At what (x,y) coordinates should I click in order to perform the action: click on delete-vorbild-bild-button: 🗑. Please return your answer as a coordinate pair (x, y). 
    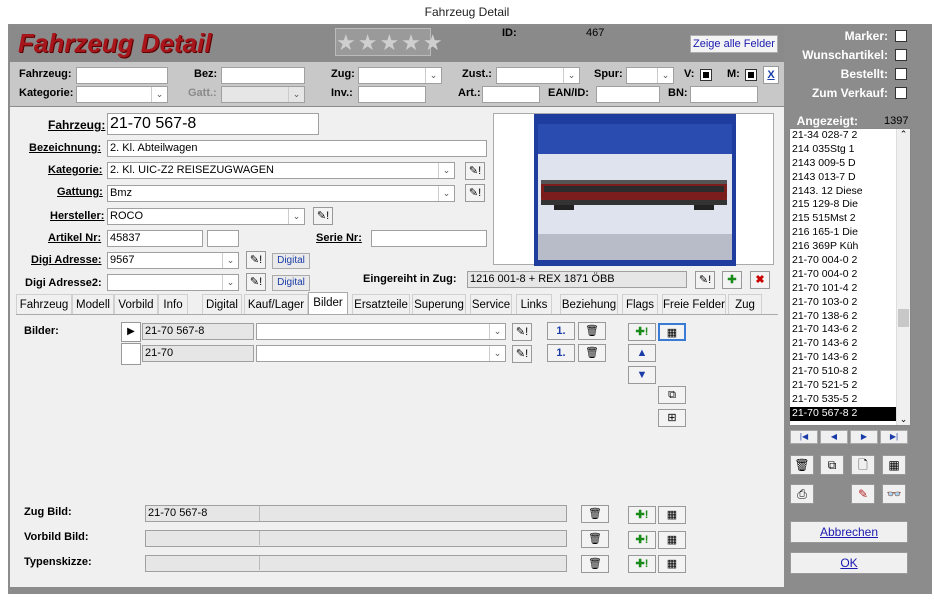
    Looking at the image, I should click on (595, 539).